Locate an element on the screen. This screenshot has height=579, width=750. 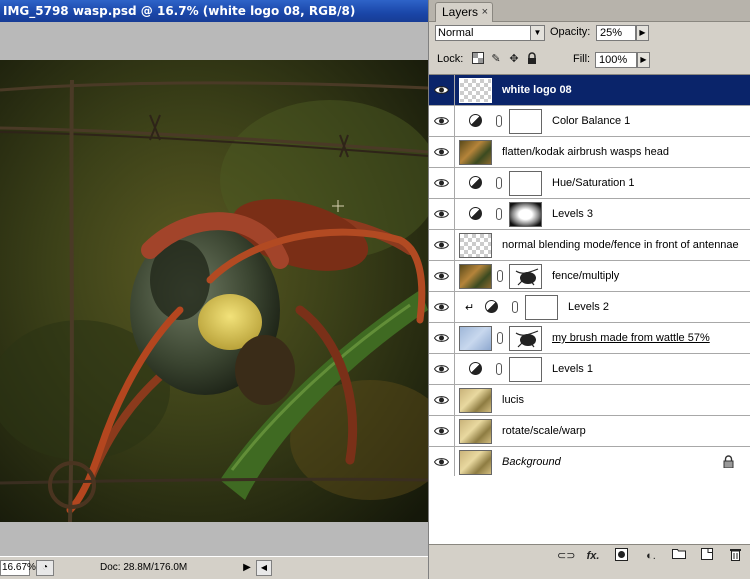
tab-layers-label: Layers is located at coordinates (460, 12).